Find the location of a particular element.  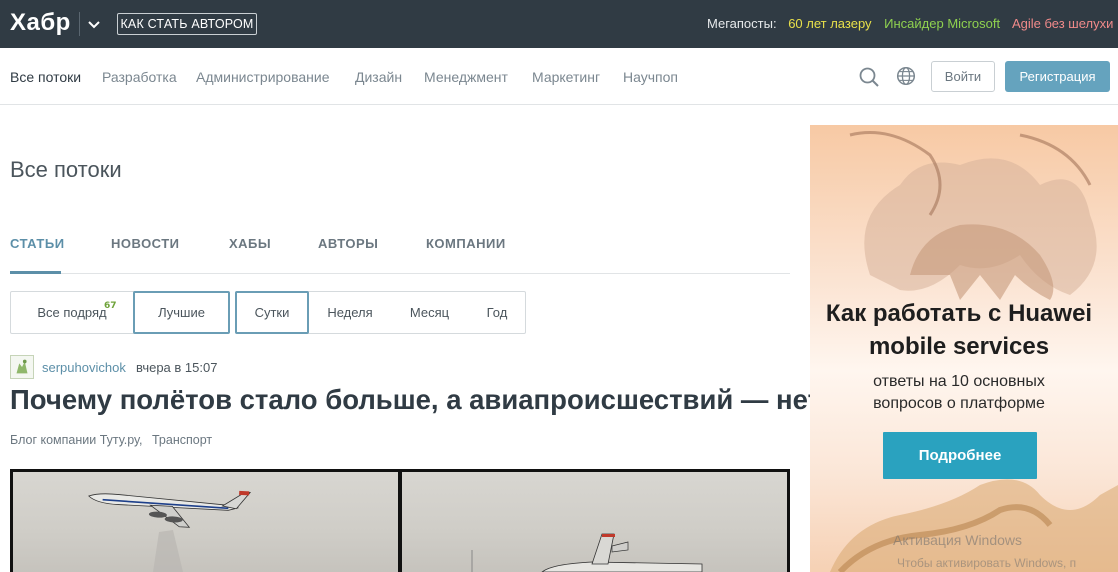

nav-item-development: Разработка is located at coordinates (139, 77).